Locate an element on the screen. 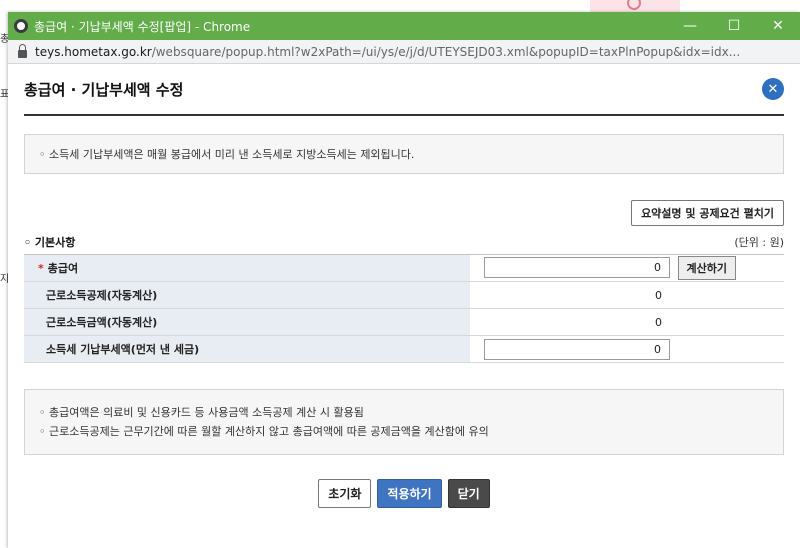 This screenshot has width=800, height=548. earned-income-deduction-value: 0 is located at coordinates (658, 295).